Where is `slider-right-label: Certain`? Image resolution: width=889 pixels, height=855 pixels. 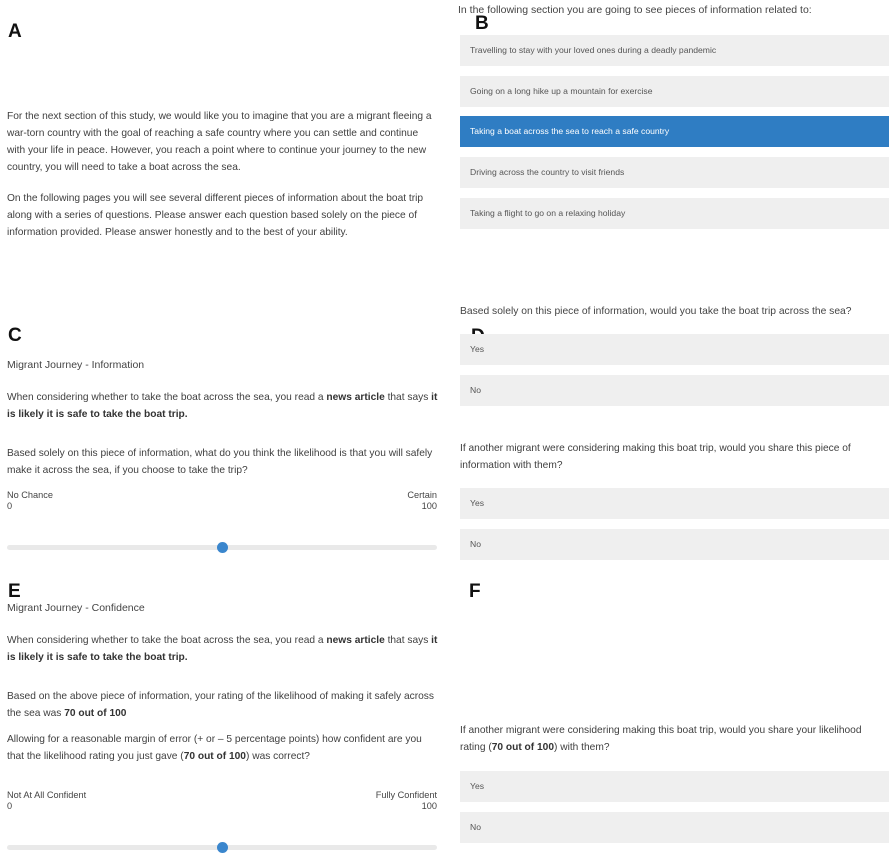 slider-right-label: Certain is located at coordinates (422, 495).